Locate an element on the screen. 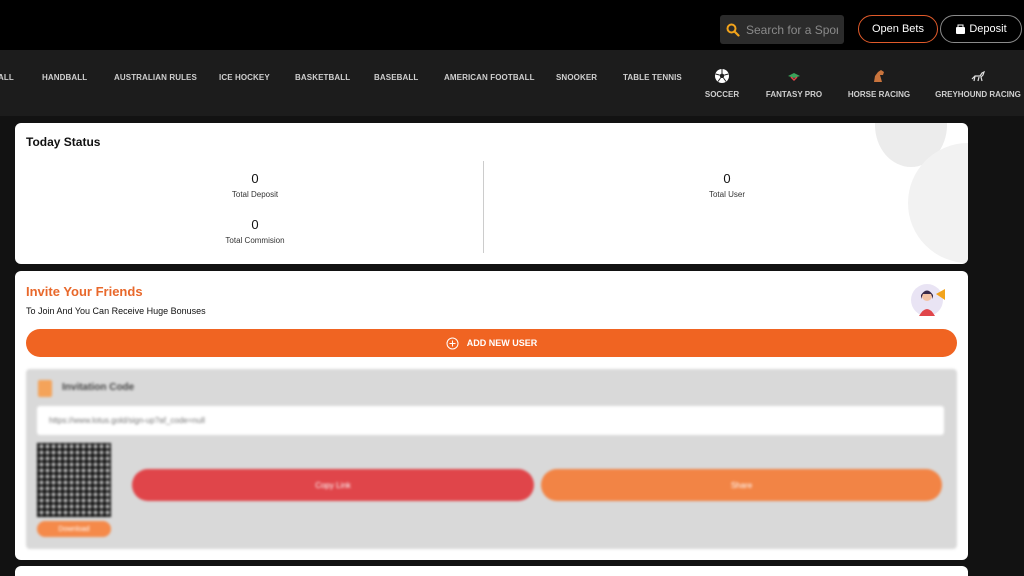  sport-label-fantasy-pro: FANTASY PRO is located at coordinates (794, 94).